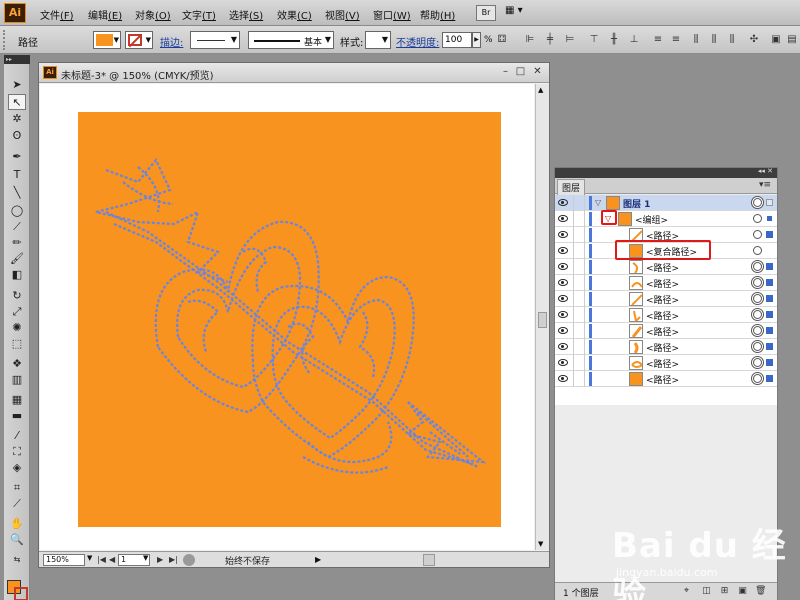 The height and width of the screenshot is (600, 800). Describe the element at coordinates (294, 73) in the screenshot. I see `document-title-bar: Ai 未标题-3* @ 150% (CMYK/预览) – □ ✕` at that location.